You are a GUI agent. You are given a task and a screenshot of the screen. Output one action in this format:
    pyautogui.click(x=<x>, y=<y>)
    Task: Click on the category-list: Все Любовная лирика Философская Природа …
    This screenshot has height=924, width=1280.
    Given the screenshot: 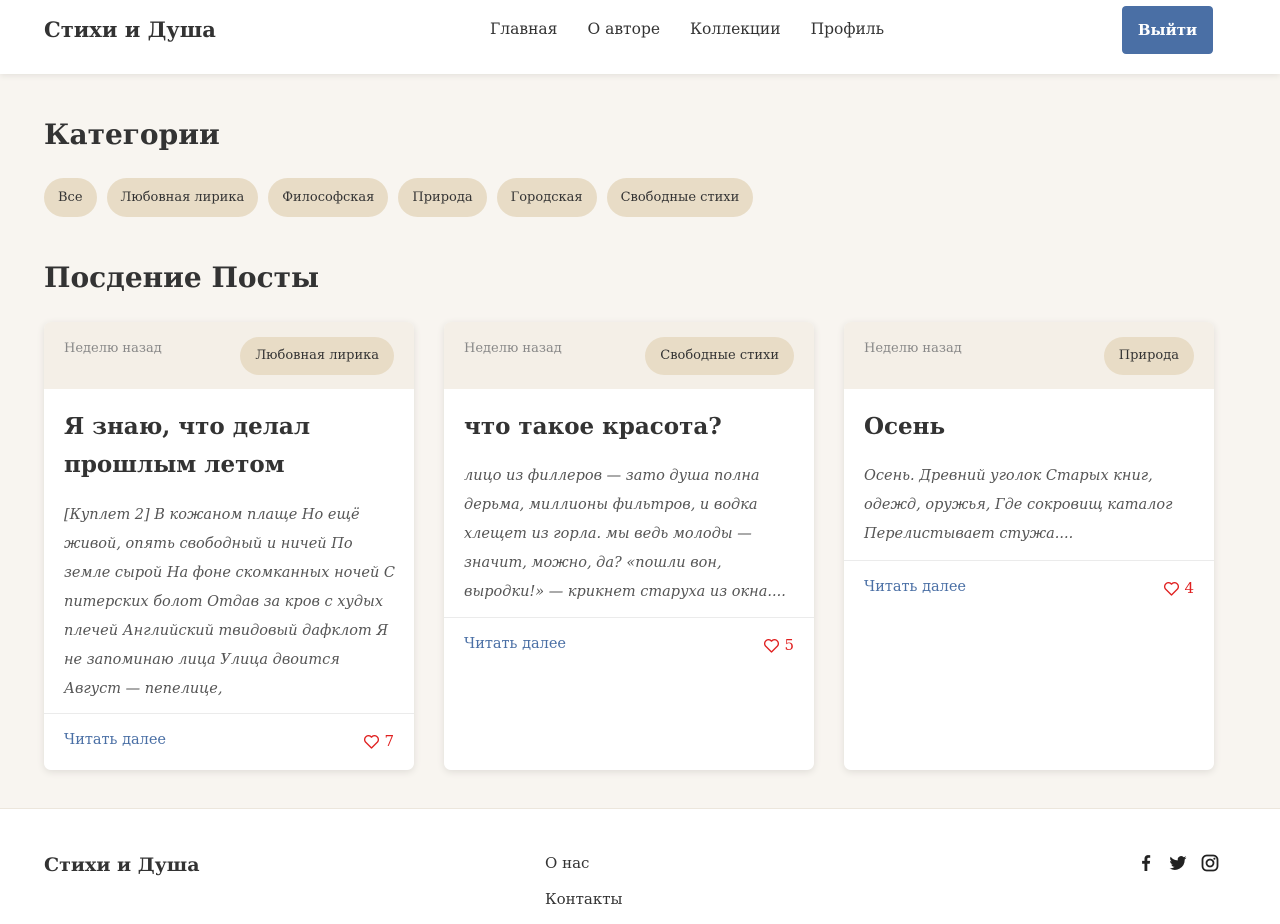 What is the action you would take?
    pyautogui.click(x=399, y=197)
    